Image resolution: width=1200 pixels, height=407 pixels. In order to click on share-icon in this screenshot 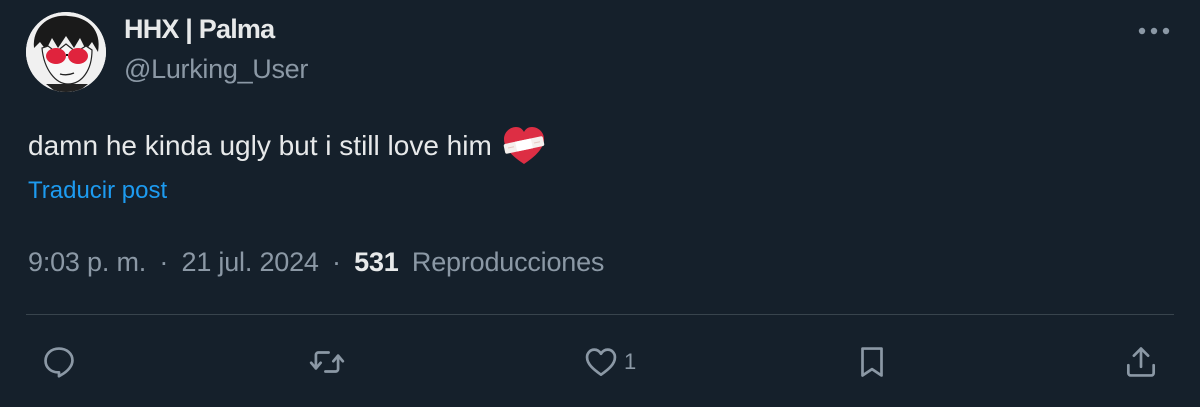, I will do `click(1141, 362)`.